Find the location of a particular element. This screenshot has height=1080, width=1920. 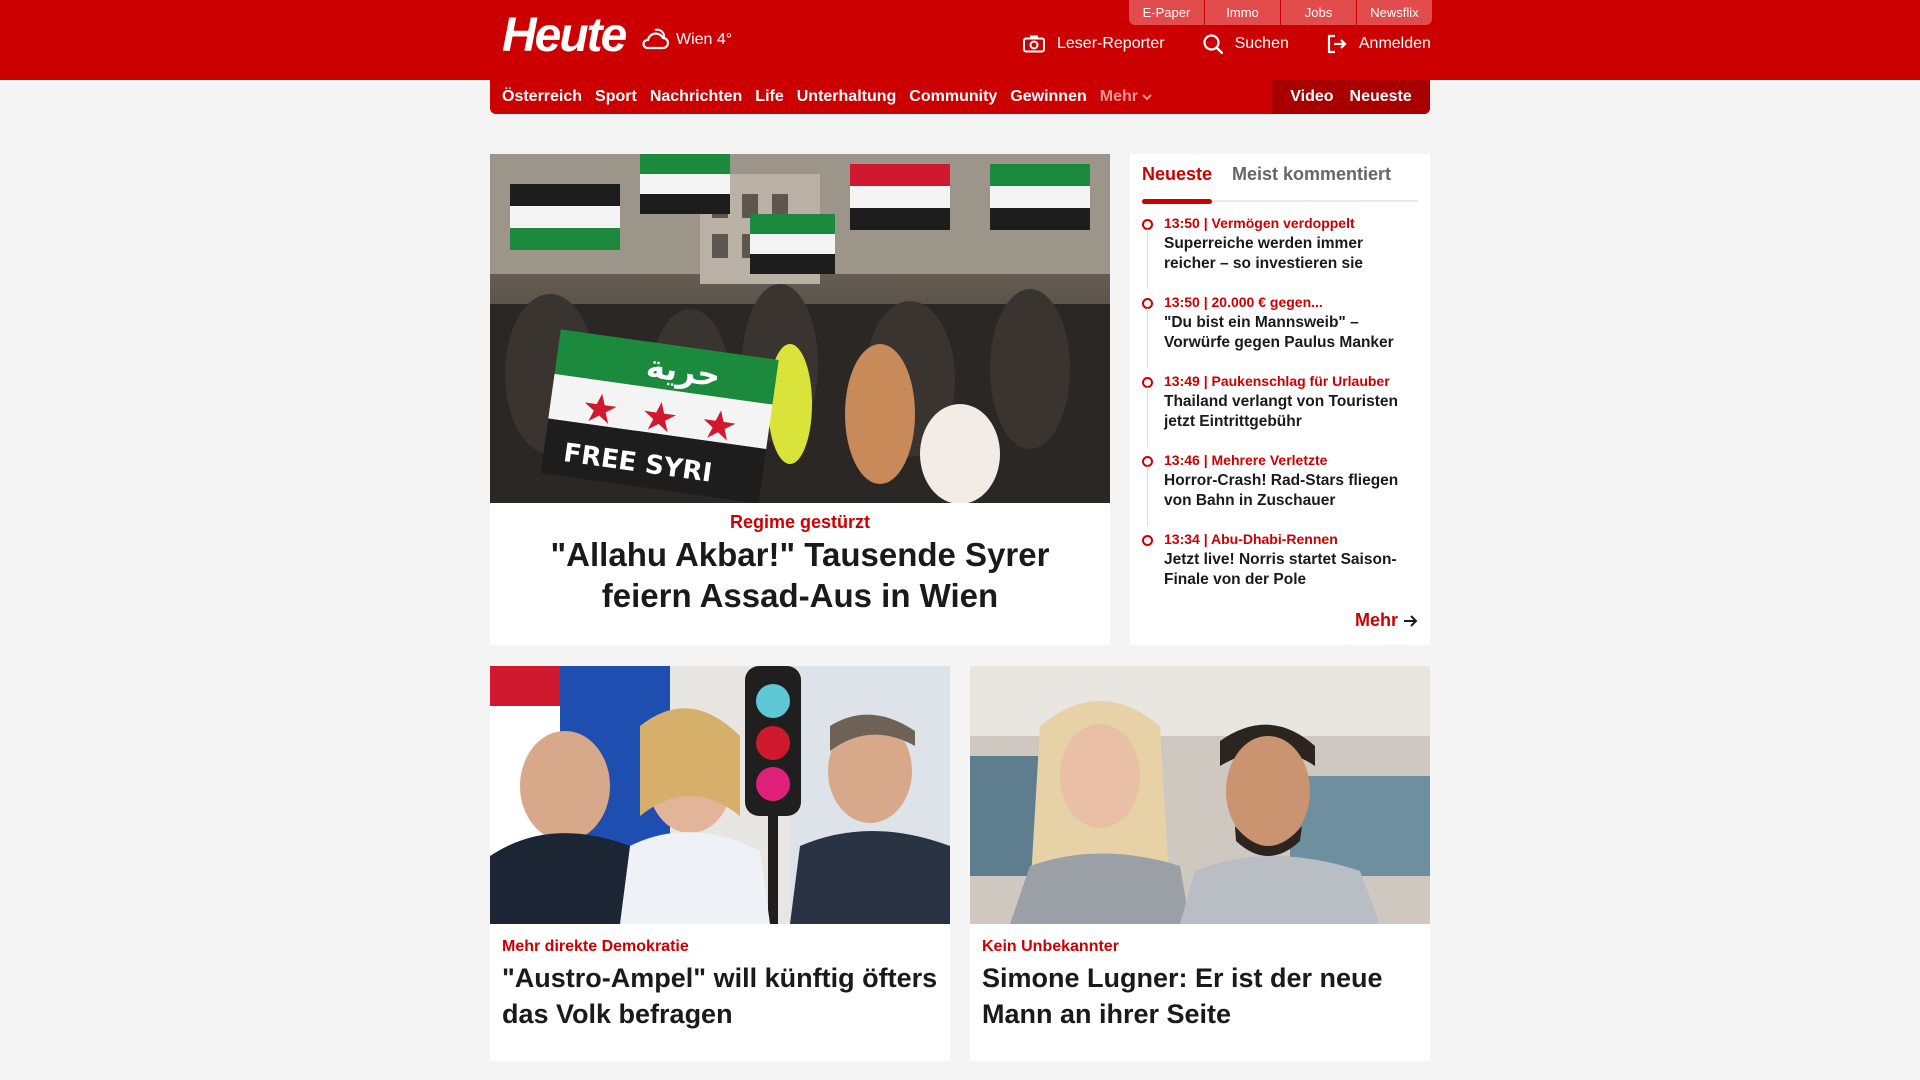

sidebar-tabs: Neueste Meist kommentiert is located at coordinates (1280, 179).